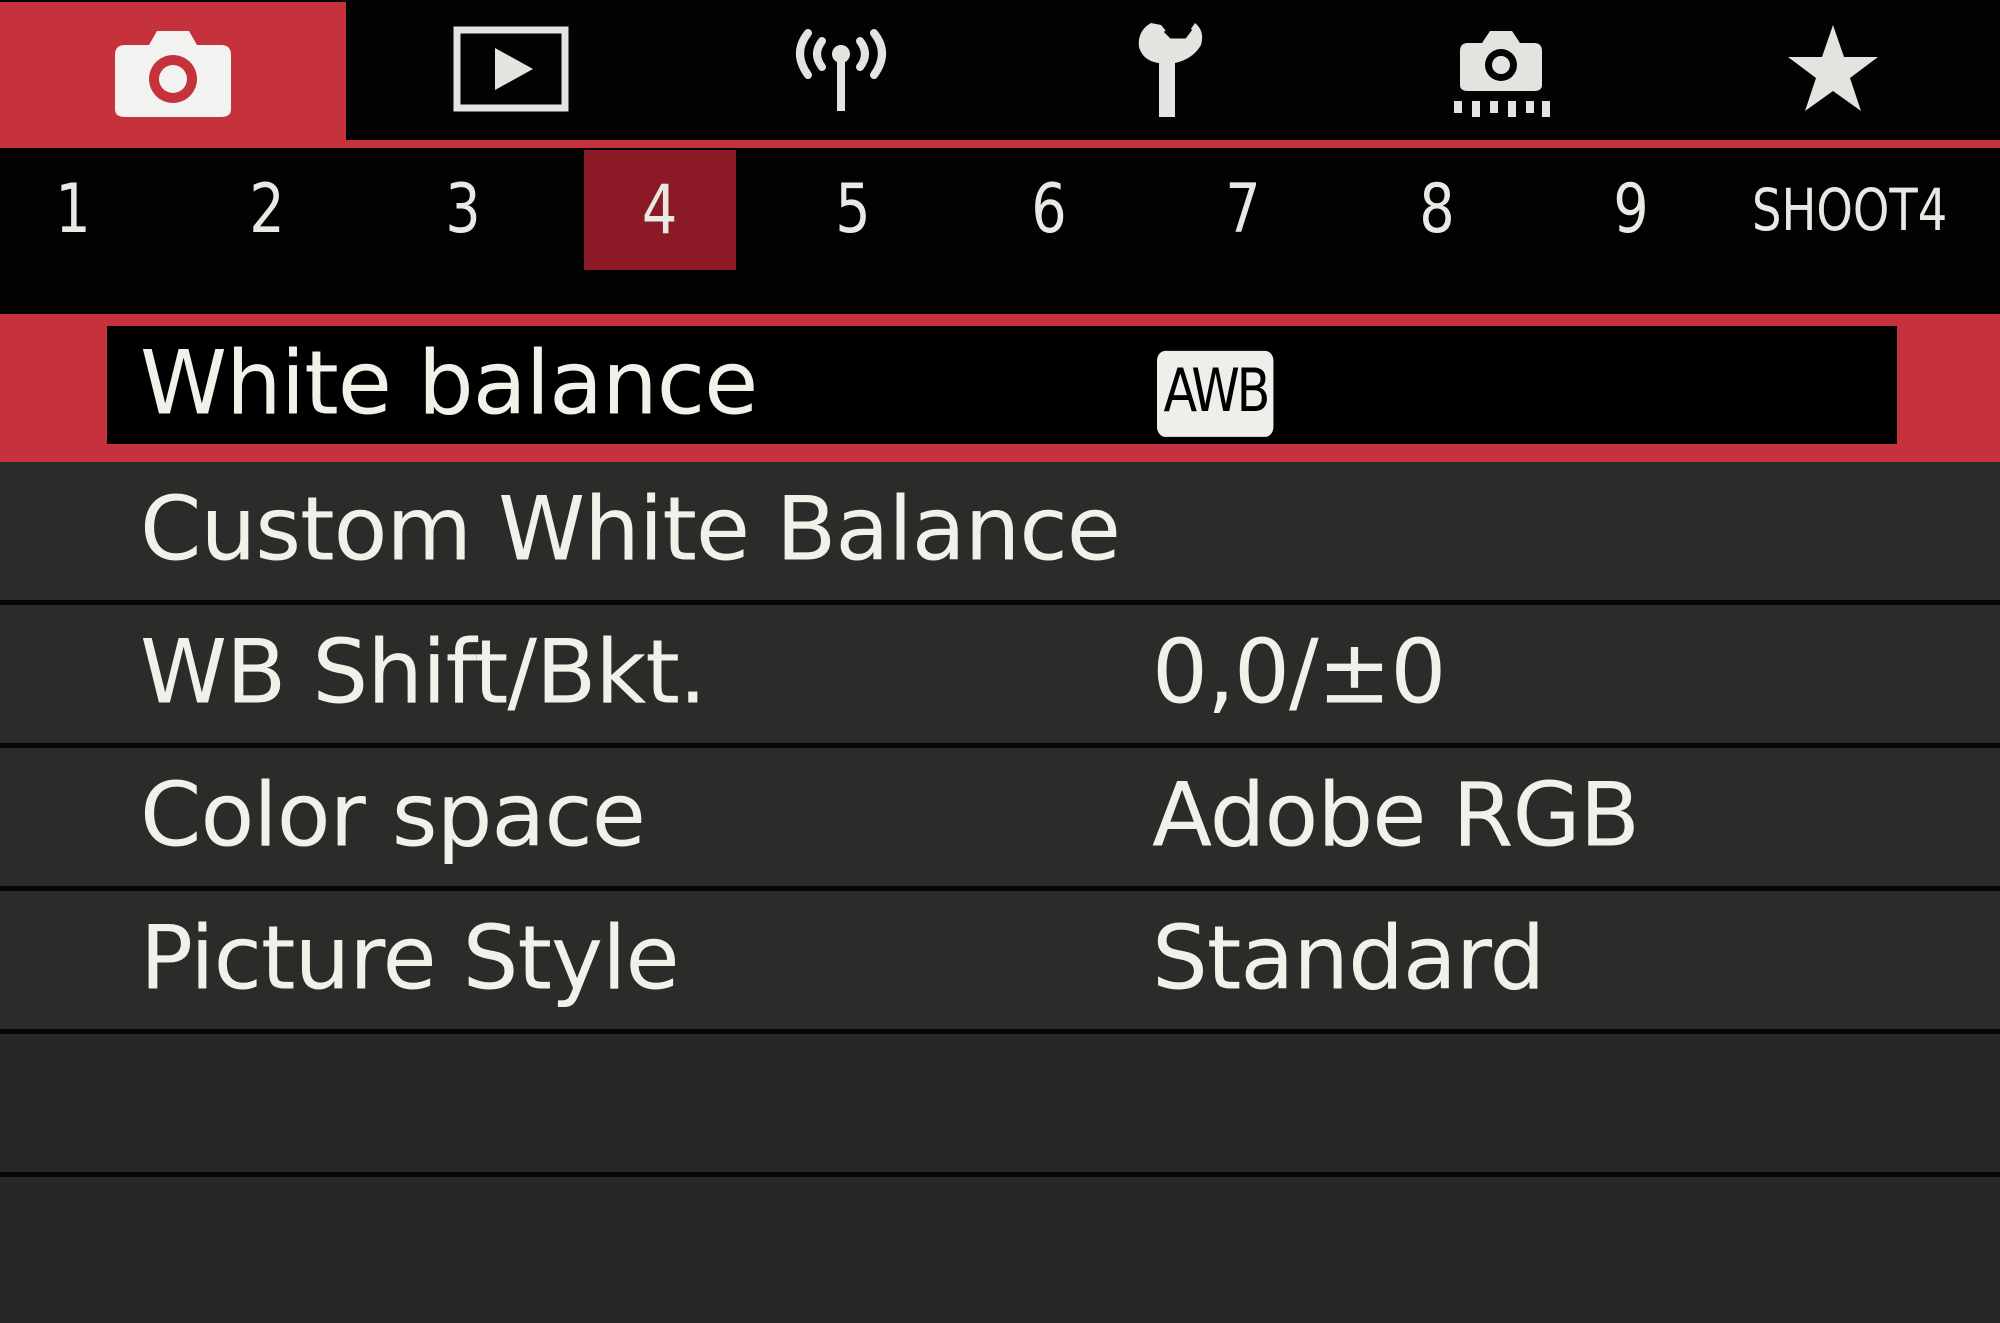 This screenshot has width=2000, height=1323. Describe the element at coordinates (1002, 385) in the screenshot. I see `menu-item-selection-highlight: White balance AWB` at that location.